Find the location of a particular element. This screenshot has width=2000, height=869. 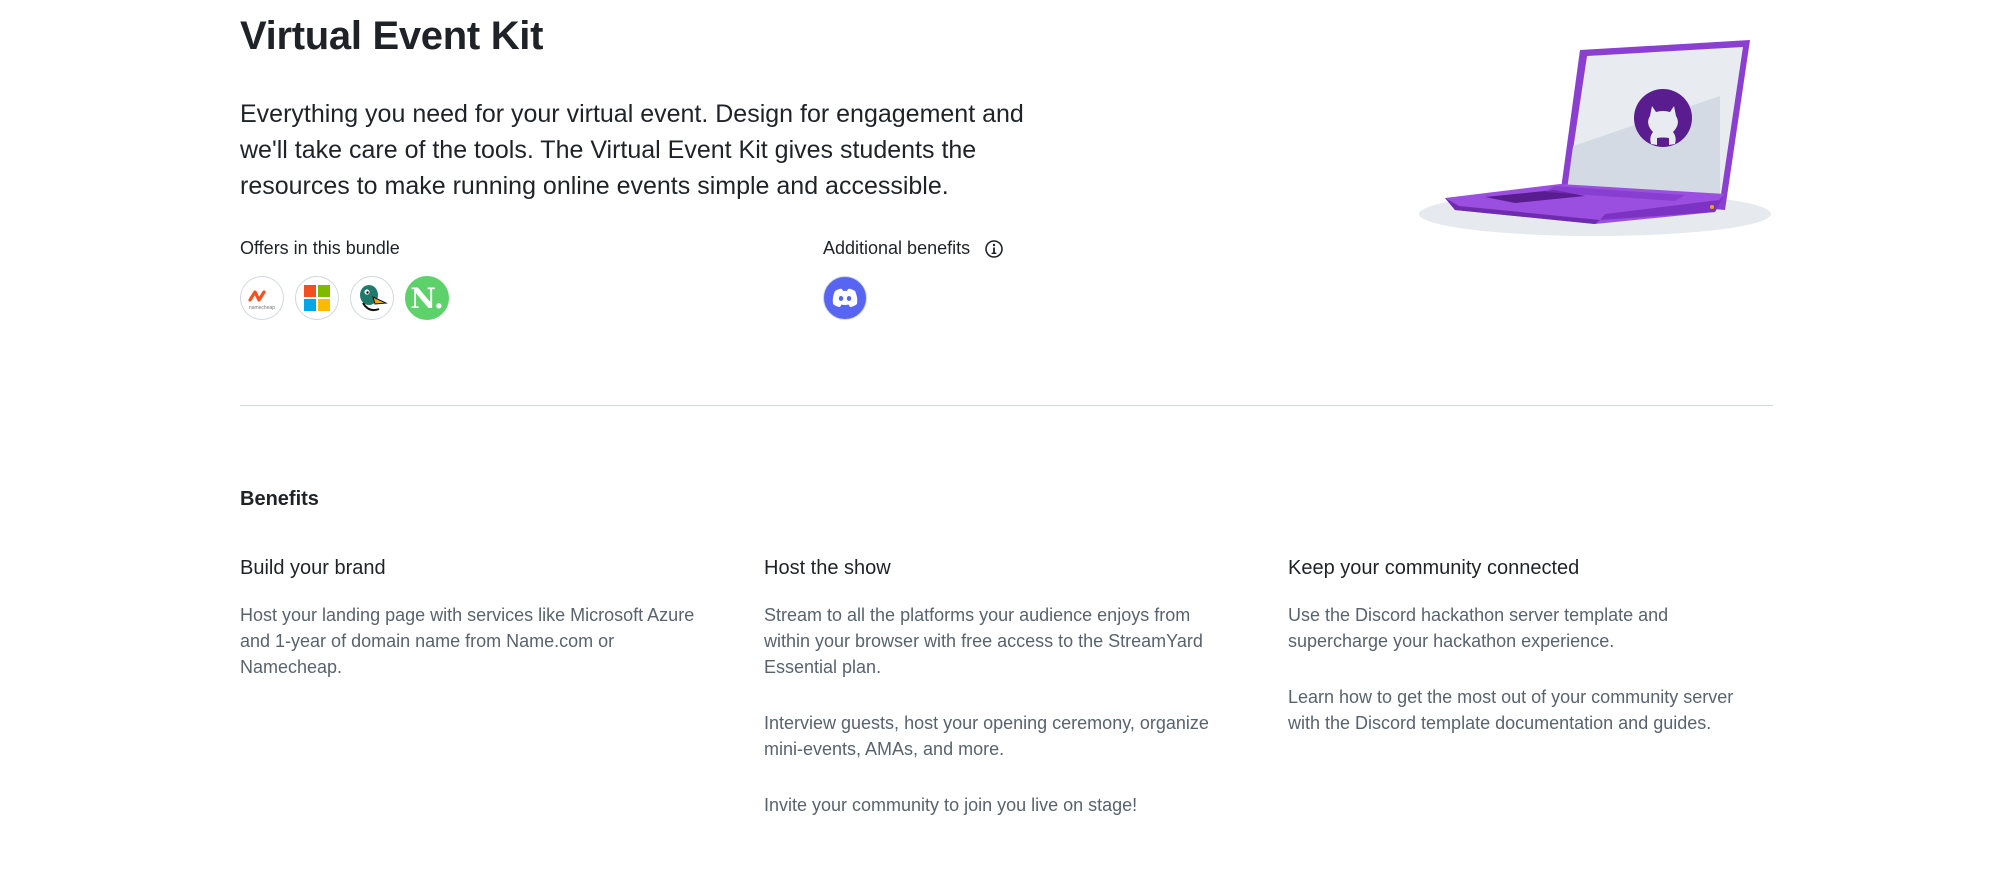

namecheap-icon: namecheap is located at coordinates (261, 300).